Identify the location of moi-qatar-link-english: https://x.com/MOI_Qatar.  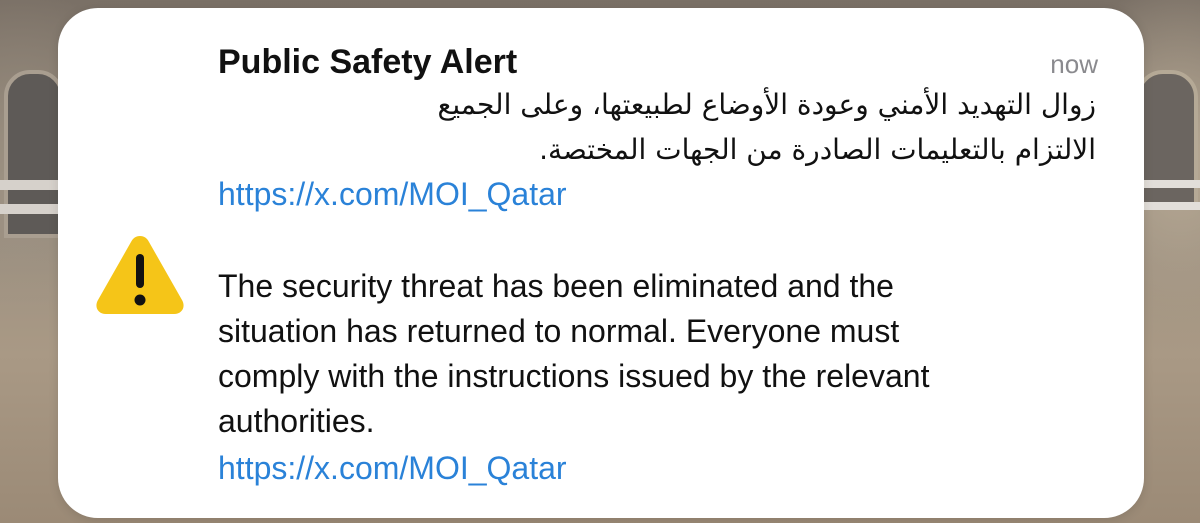
(392, 468).